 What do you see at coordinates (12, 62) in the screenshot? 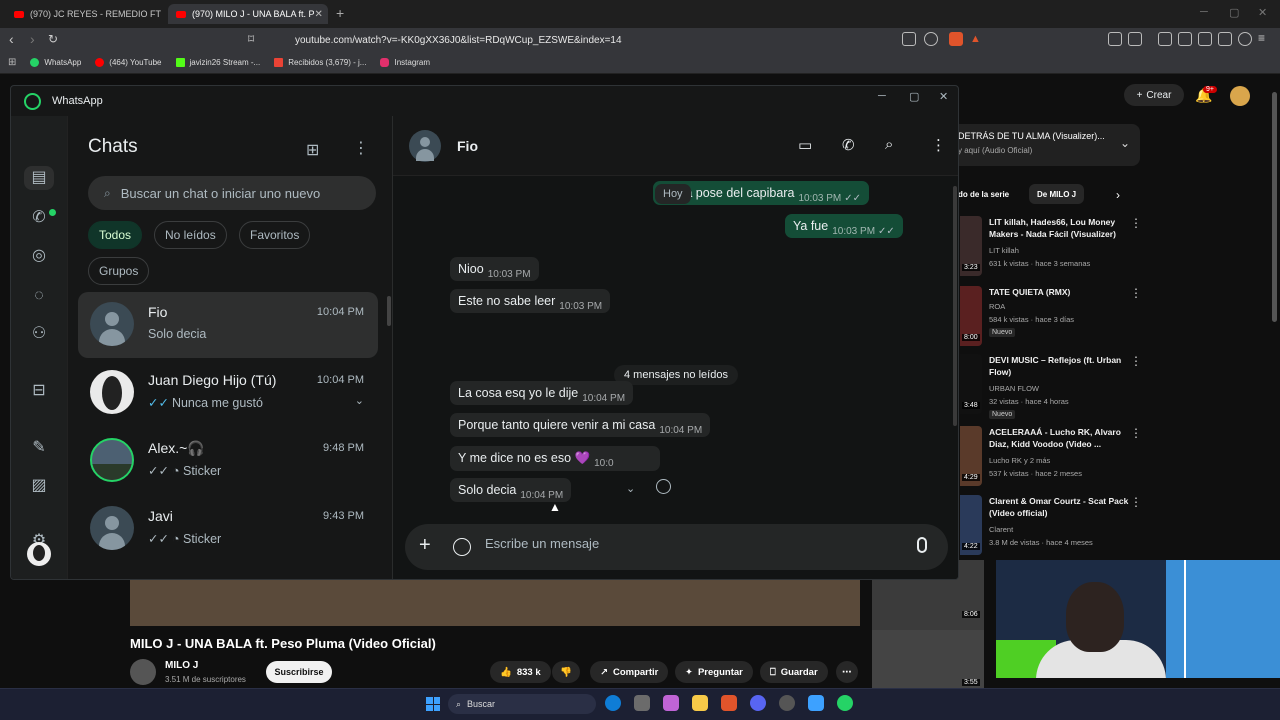
I see `apps-icon: ⊞` at bounding box center [12, 62].